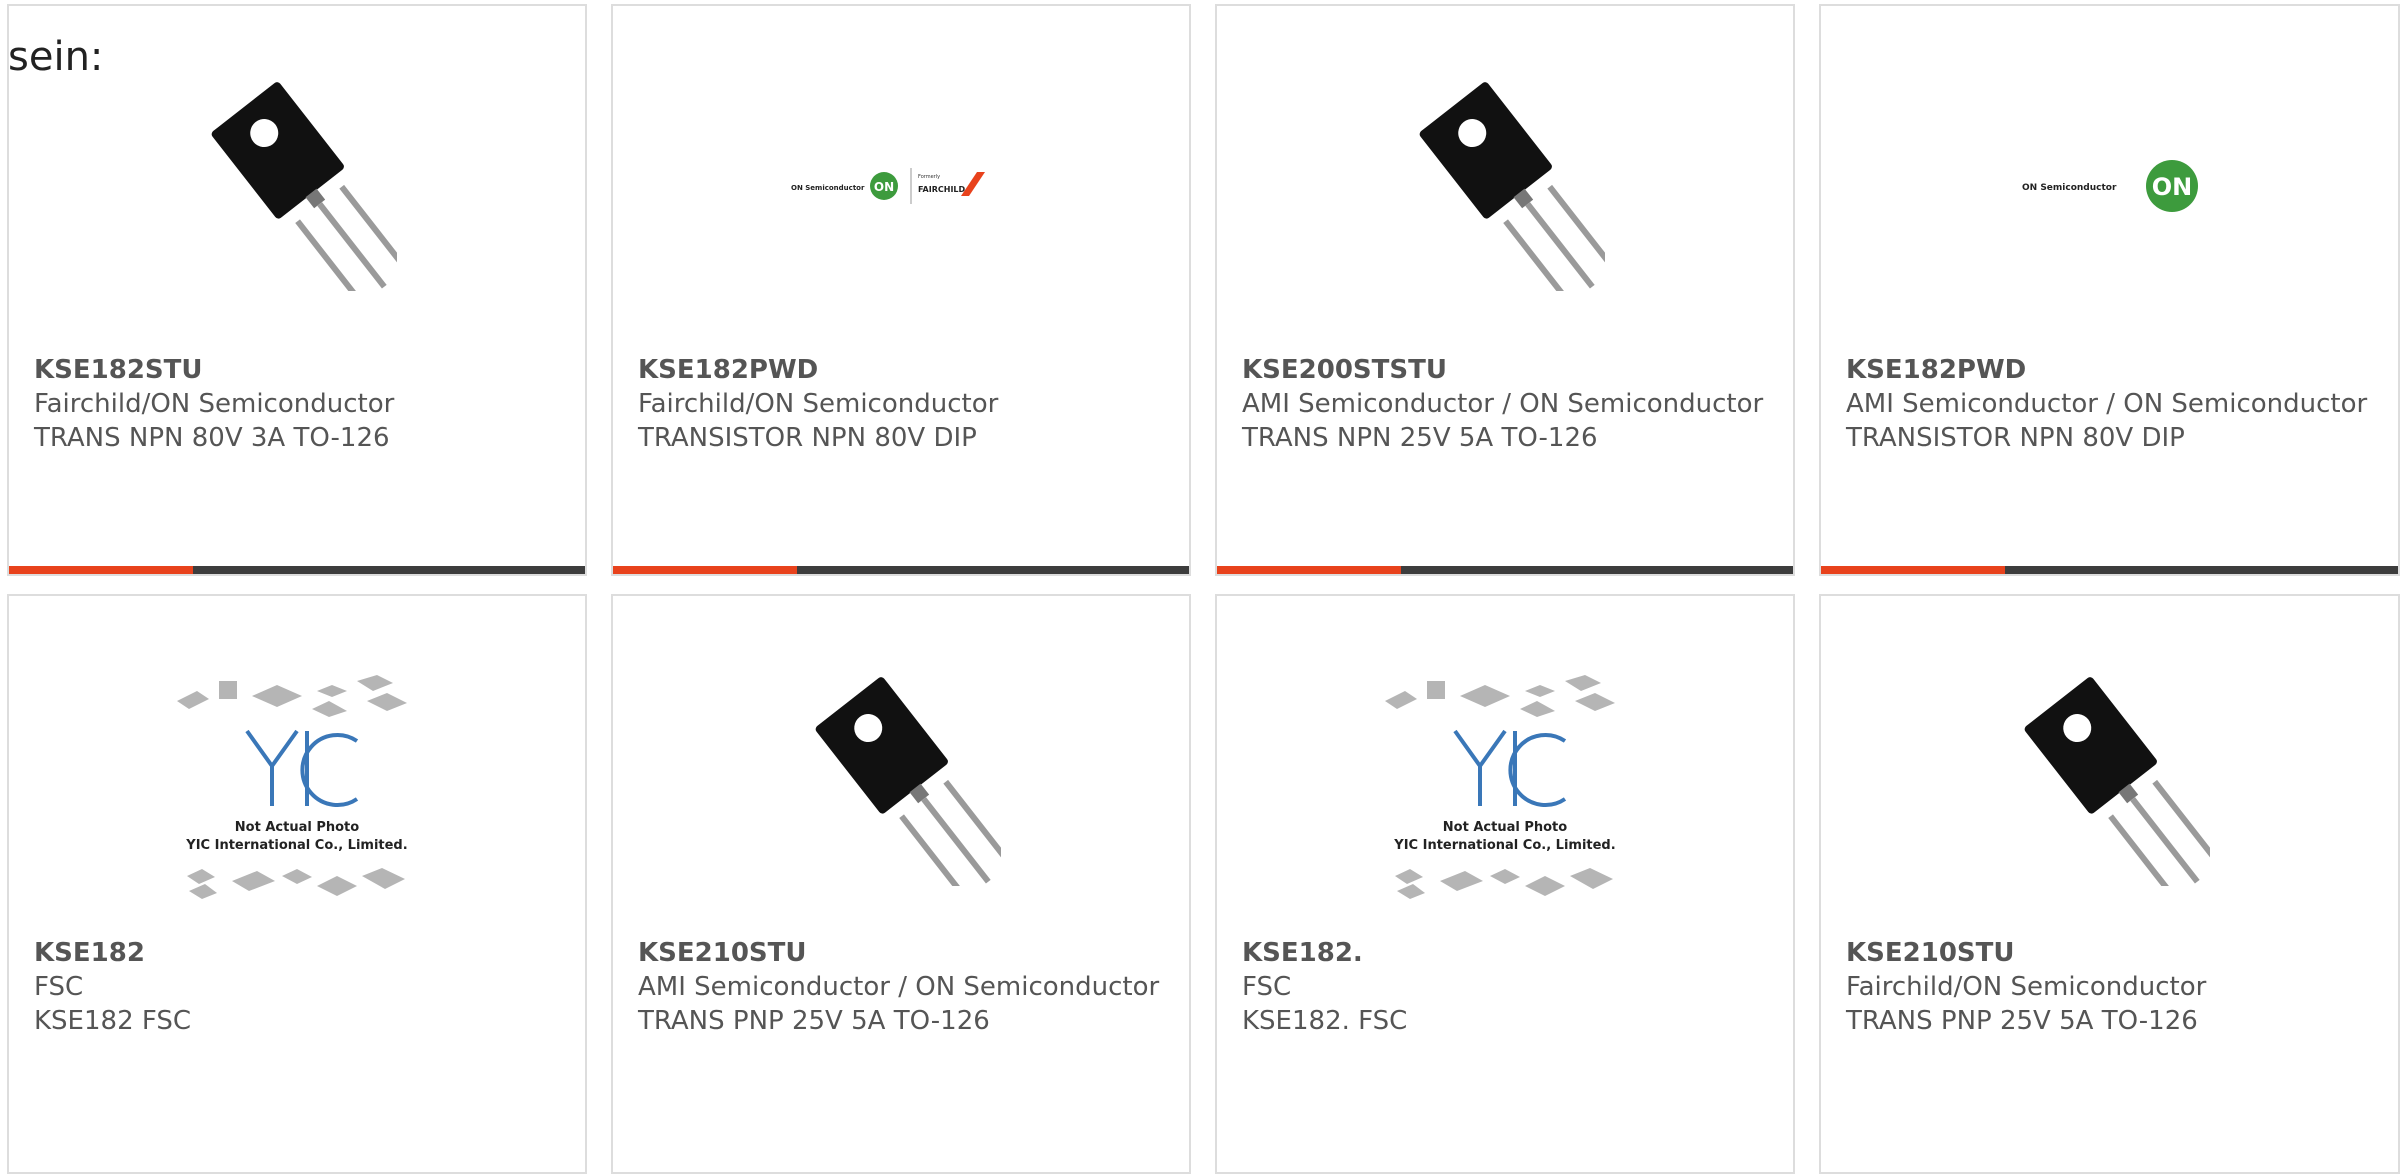  Describe the element at coordinates (1420, 438) in the screenshot. I see `description: TRANS NPN 25V 5A TO-126` at that location.